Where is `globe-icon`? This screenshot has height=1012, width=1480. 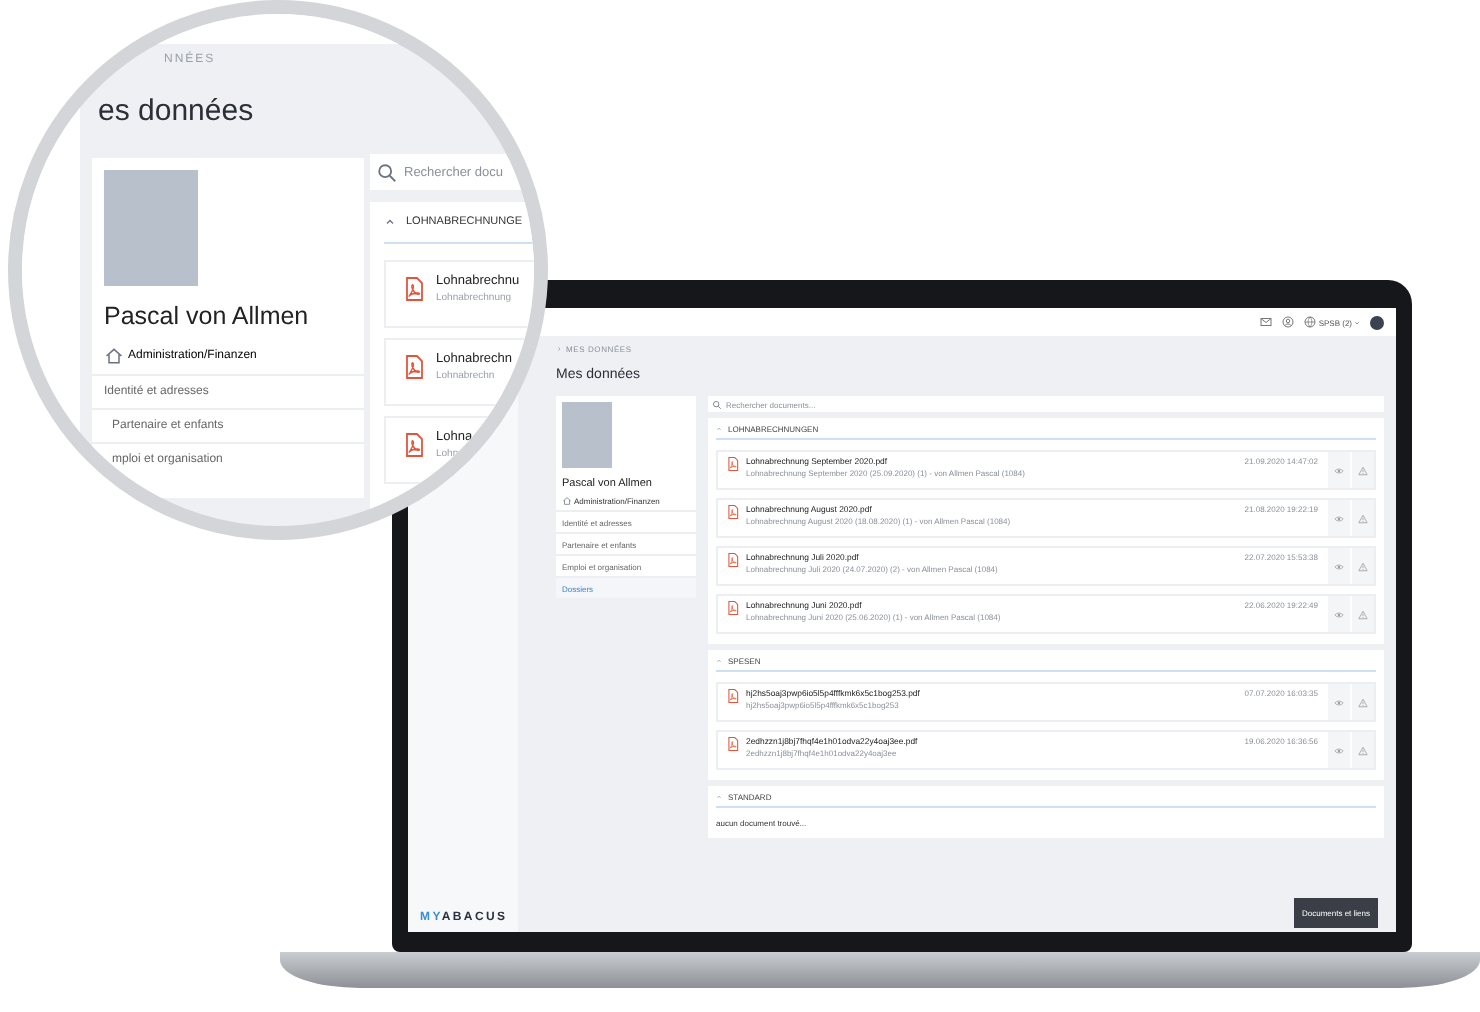
globe-icon is located at coordinates (1310, 322).